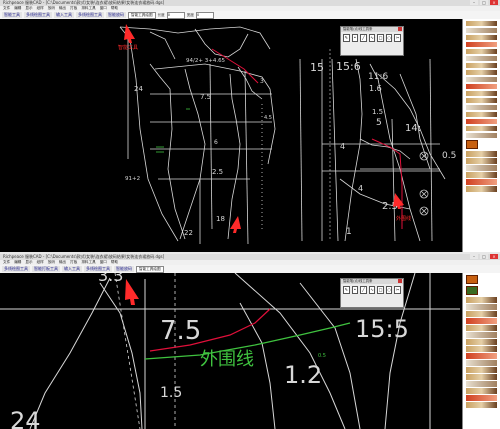  I want to click on label-4-5: 4.5, so click(268, 118).